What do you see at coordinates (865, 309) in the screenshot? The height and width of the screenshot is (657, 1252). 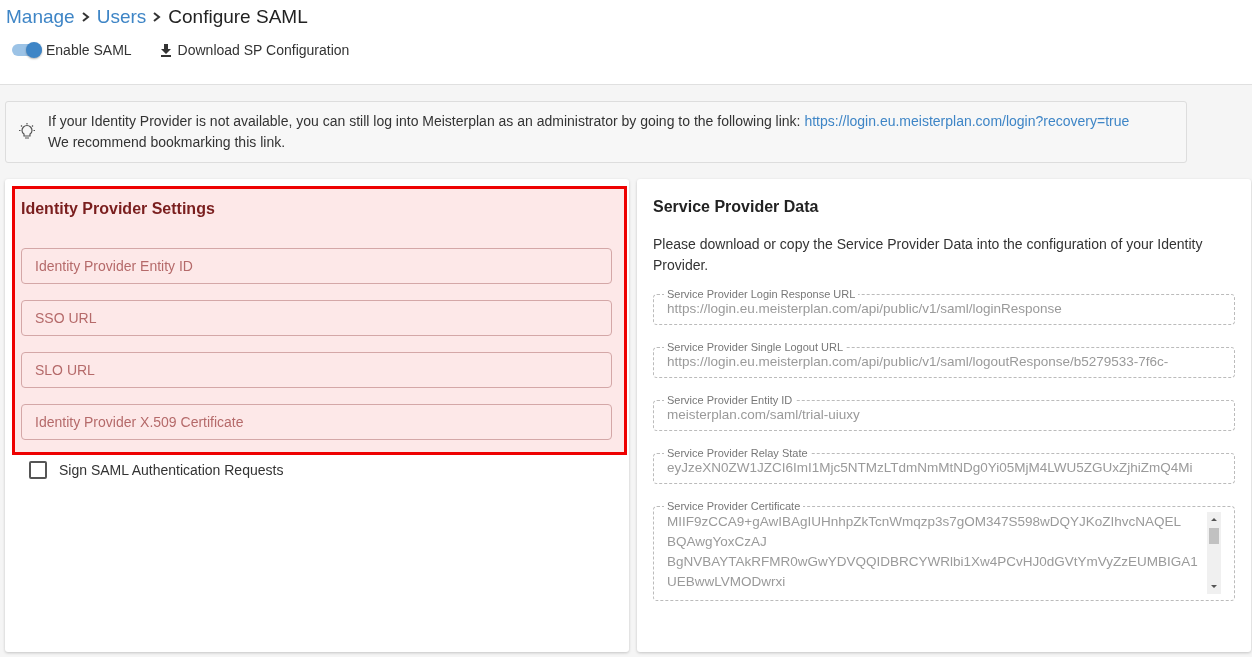 I see `field-value: https://login.eu.meisterplan.com/api/public/v1/saml/loginResponse` at bounding box center [865, 309].